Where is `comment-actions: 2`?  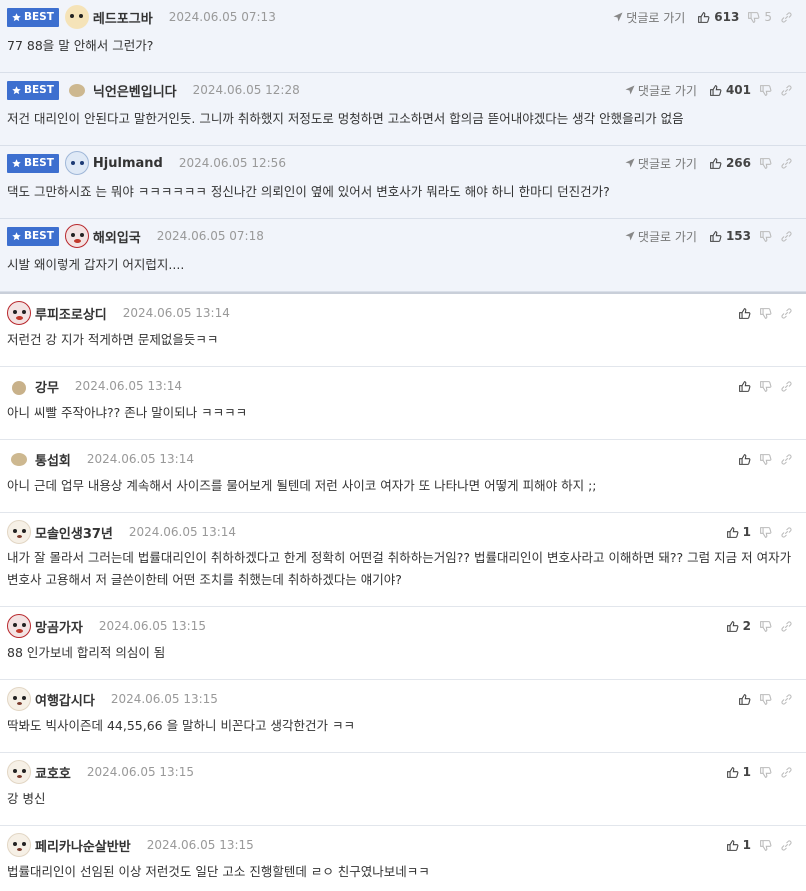
comment-actions: 2 is located at coordinates (759, 626).